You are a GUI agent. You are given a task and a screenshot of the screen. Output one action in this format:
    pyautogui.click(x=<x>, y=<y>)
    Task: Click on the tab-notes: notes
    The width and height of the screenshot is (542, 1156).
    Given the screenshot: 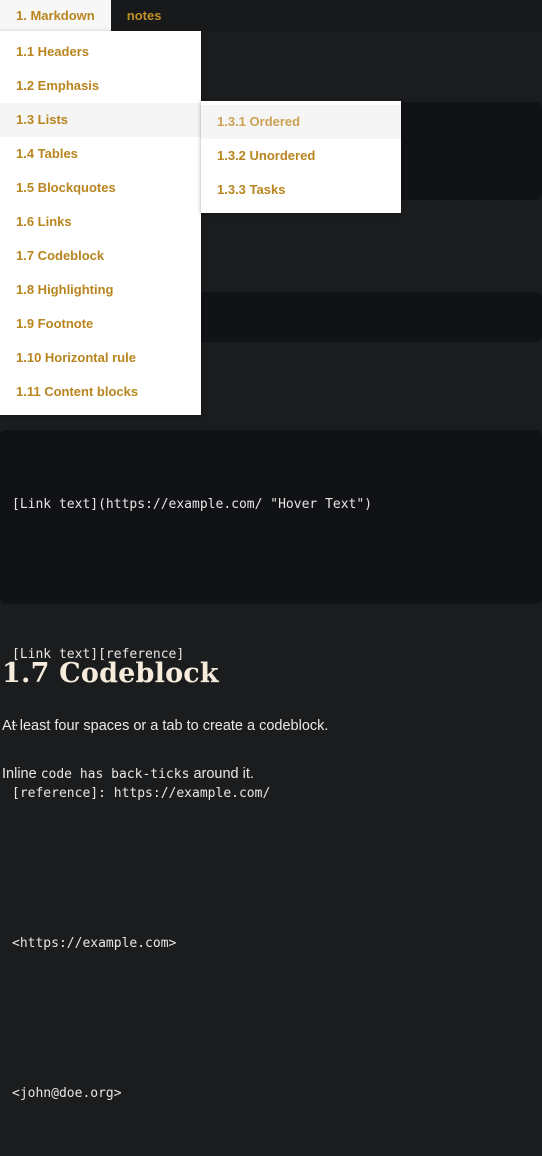 What is the action you would take?
    pyautogui.click(x=144, y=15)
    